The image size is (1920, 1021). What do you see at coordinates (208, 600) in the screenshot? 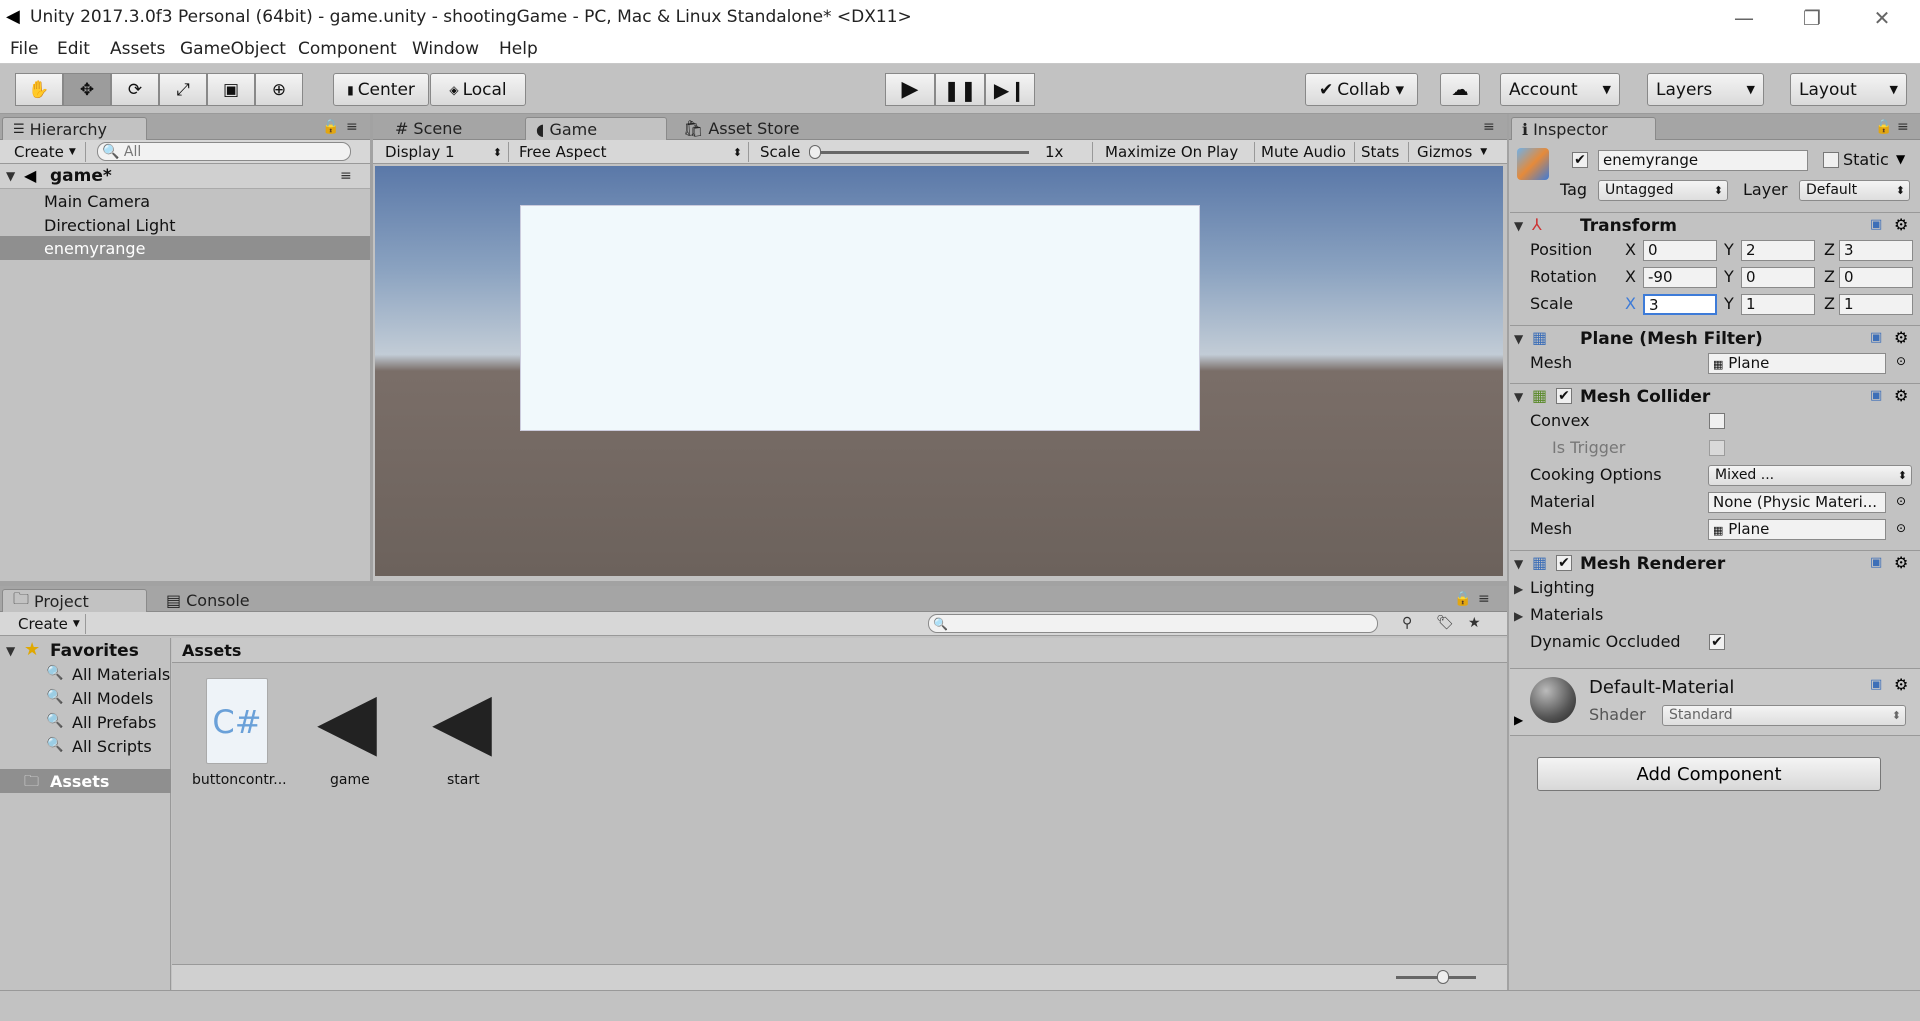
I see `tab-console: ▤ Console` at bounding box center [208, 600].